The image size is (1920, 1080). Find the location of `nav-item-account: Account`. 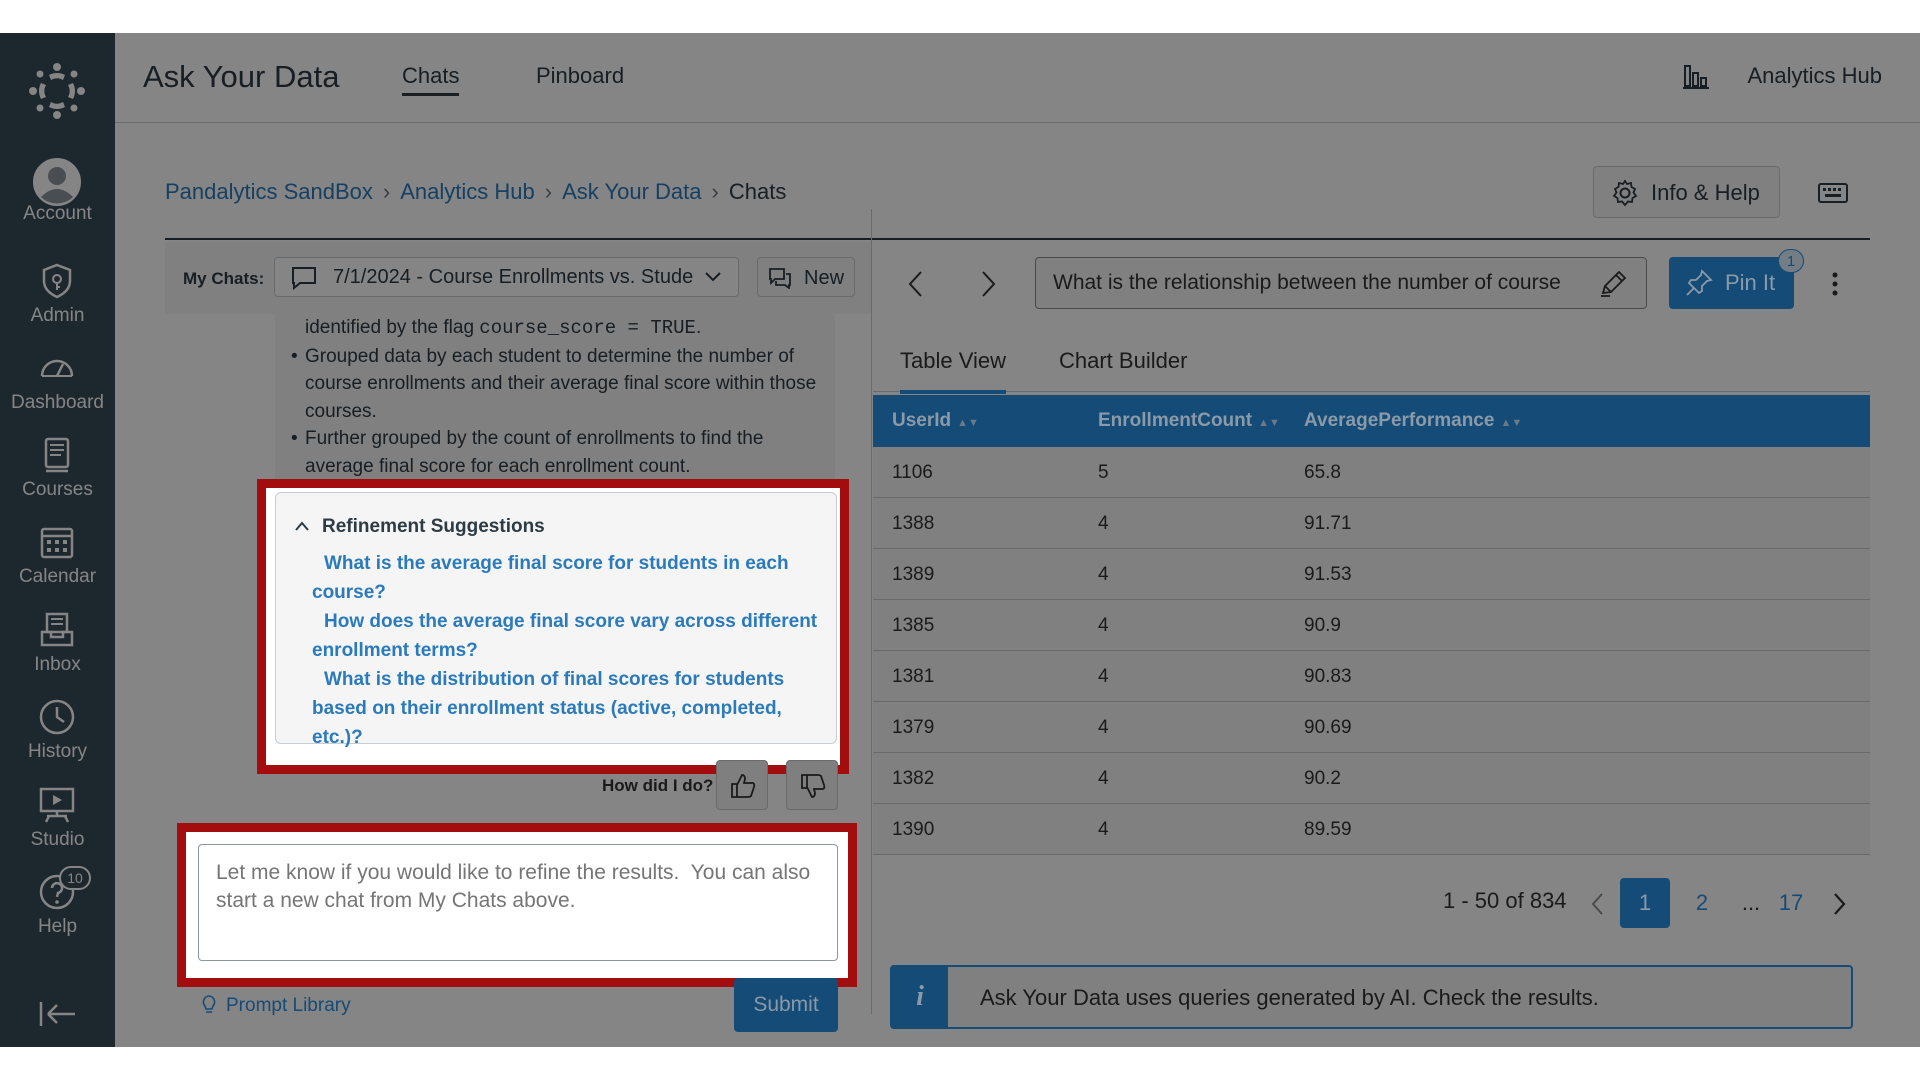

nav-item-account: Account is located at coordinates (57, 198).